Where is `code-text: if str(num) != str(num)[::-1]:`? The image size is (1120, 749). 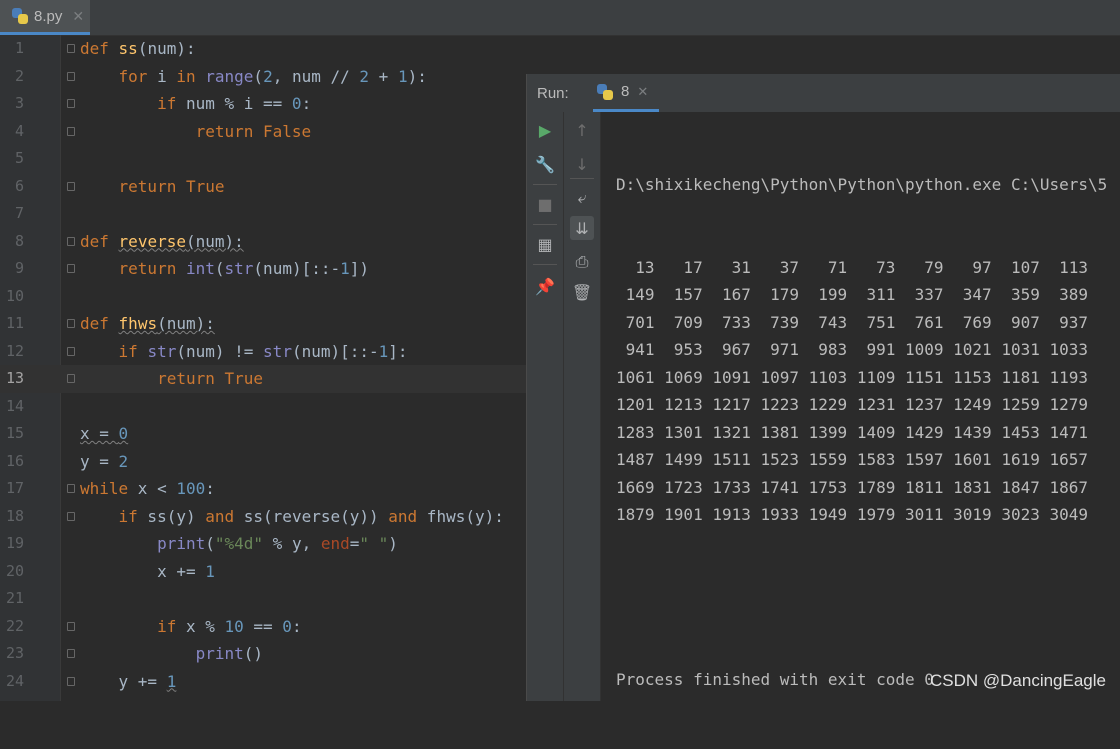 code-text: if str(num) != str(num)[::-1]: is located at coordinates (263, 351).